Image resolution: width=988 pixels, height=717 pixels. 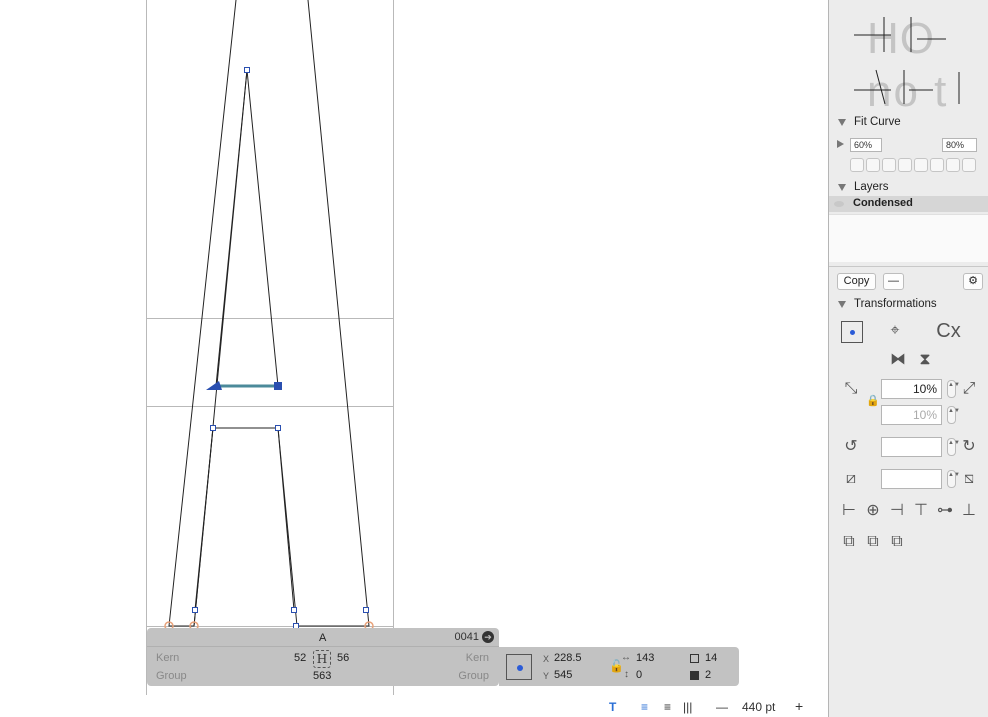 What do you see at coordinates (873, 511) in the screenshot?
I see `align-center-horizontal-icon: ⊕` at bounding box center [873, 511].